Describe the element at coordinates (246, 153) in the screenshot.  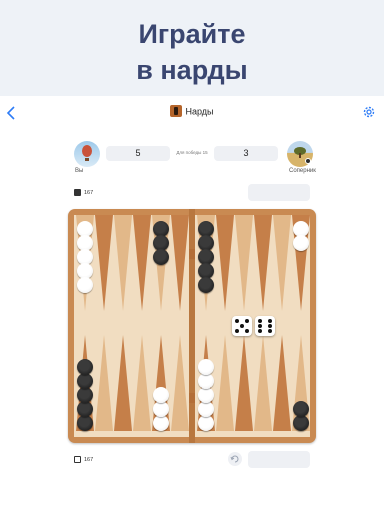
I see `score-opponent: 3` at that location.